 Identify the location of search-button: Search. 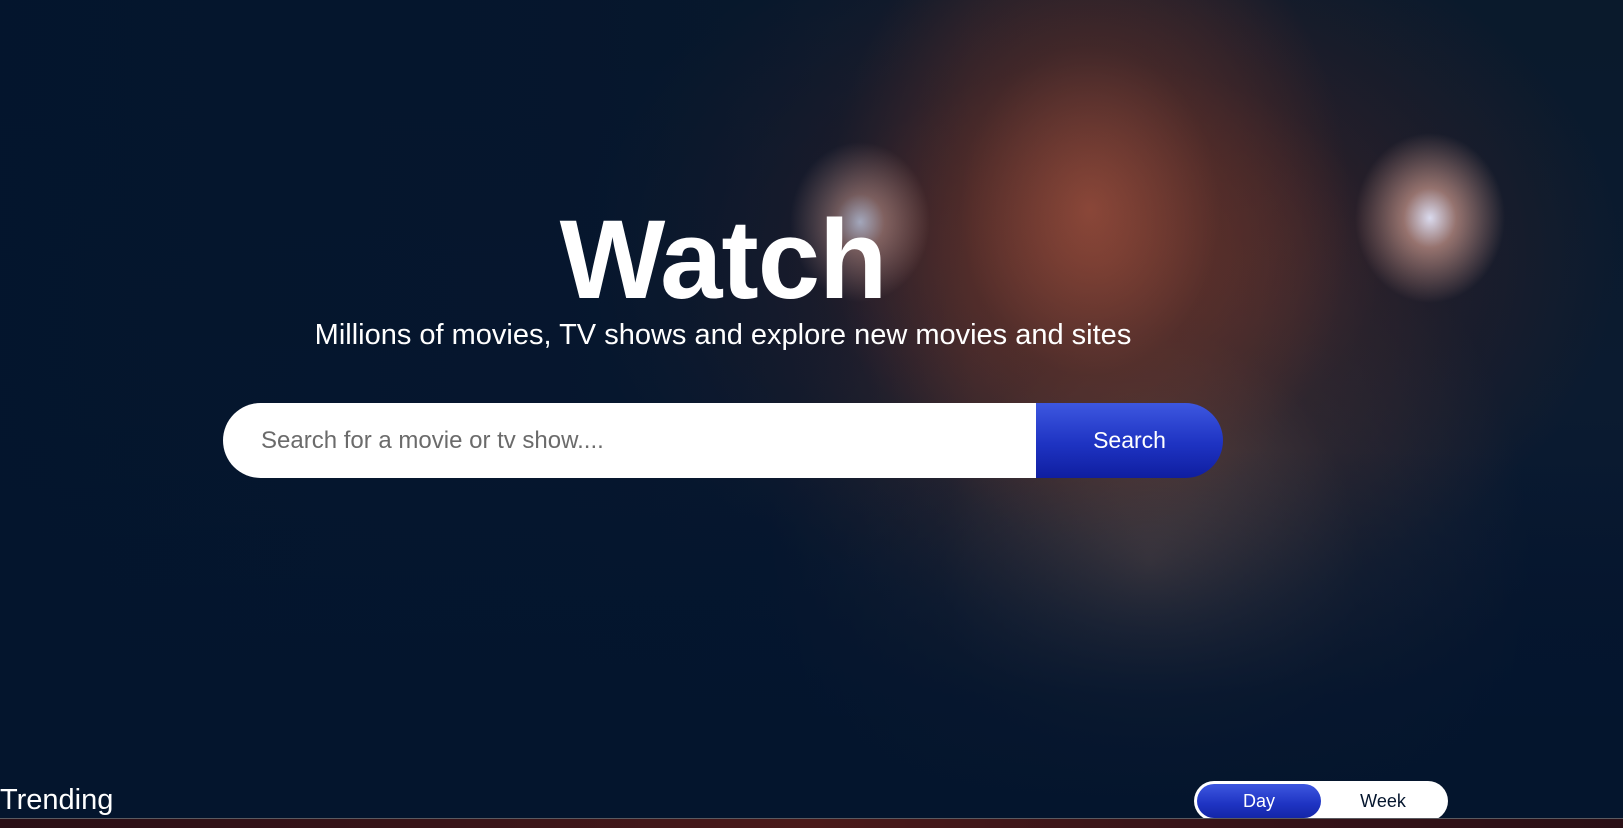
(1129, 440).